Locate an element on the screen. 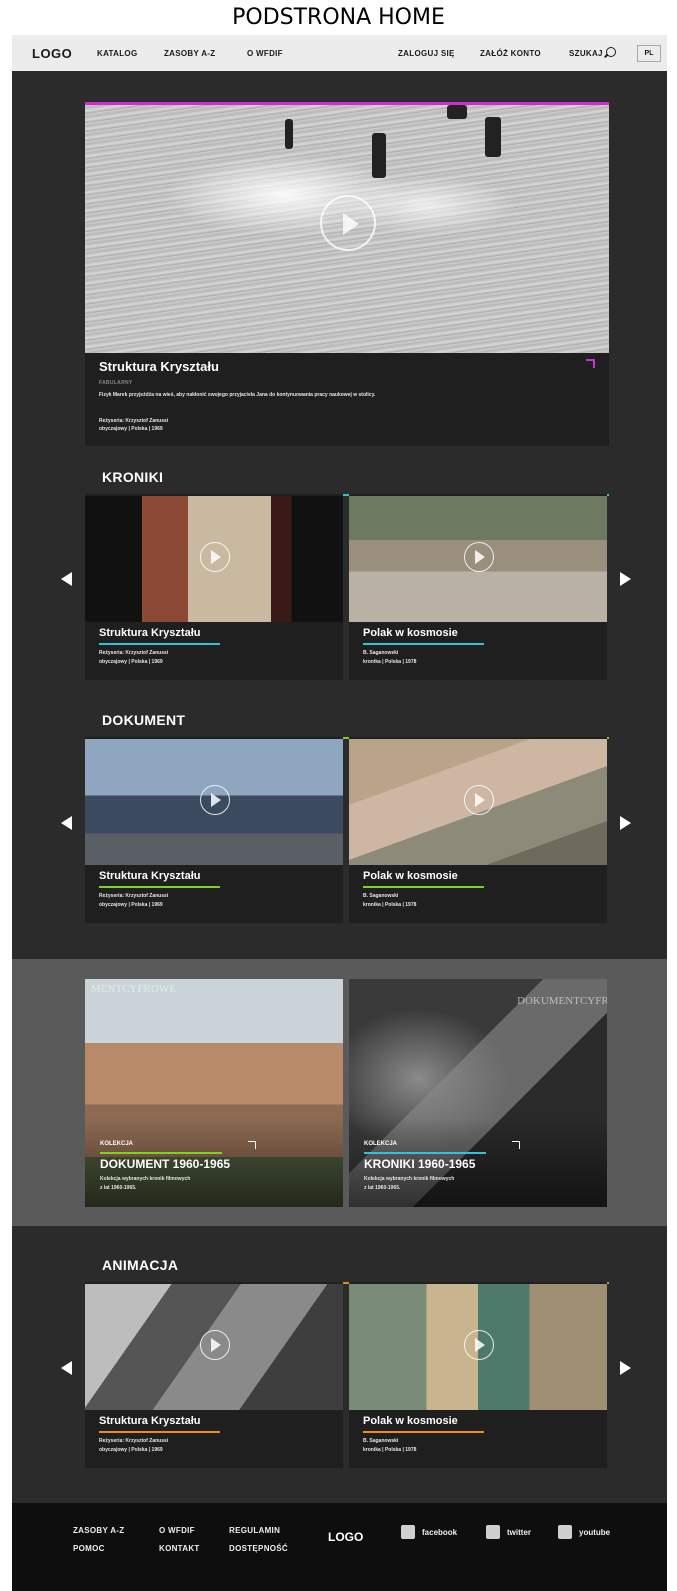  collection-title: DOKUMENT 1960-1965 is located at coordinates (165, 1164).